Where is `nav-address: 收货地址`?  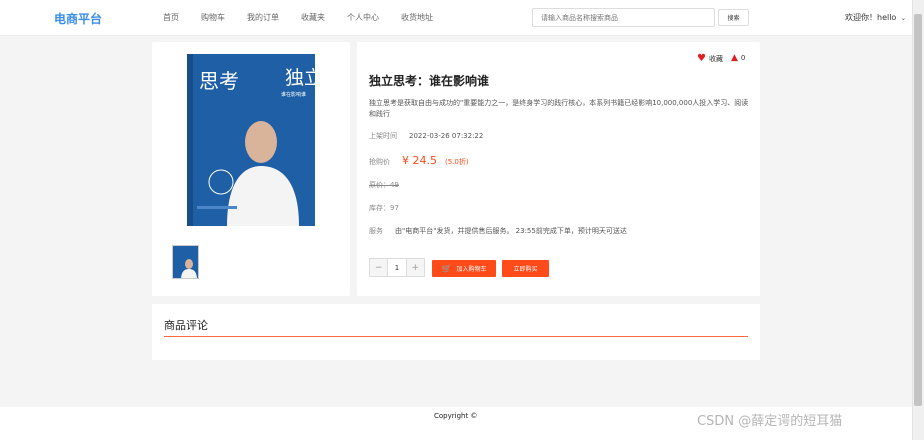
nav-address: 收货地址 is located at coordinates (417, 17).